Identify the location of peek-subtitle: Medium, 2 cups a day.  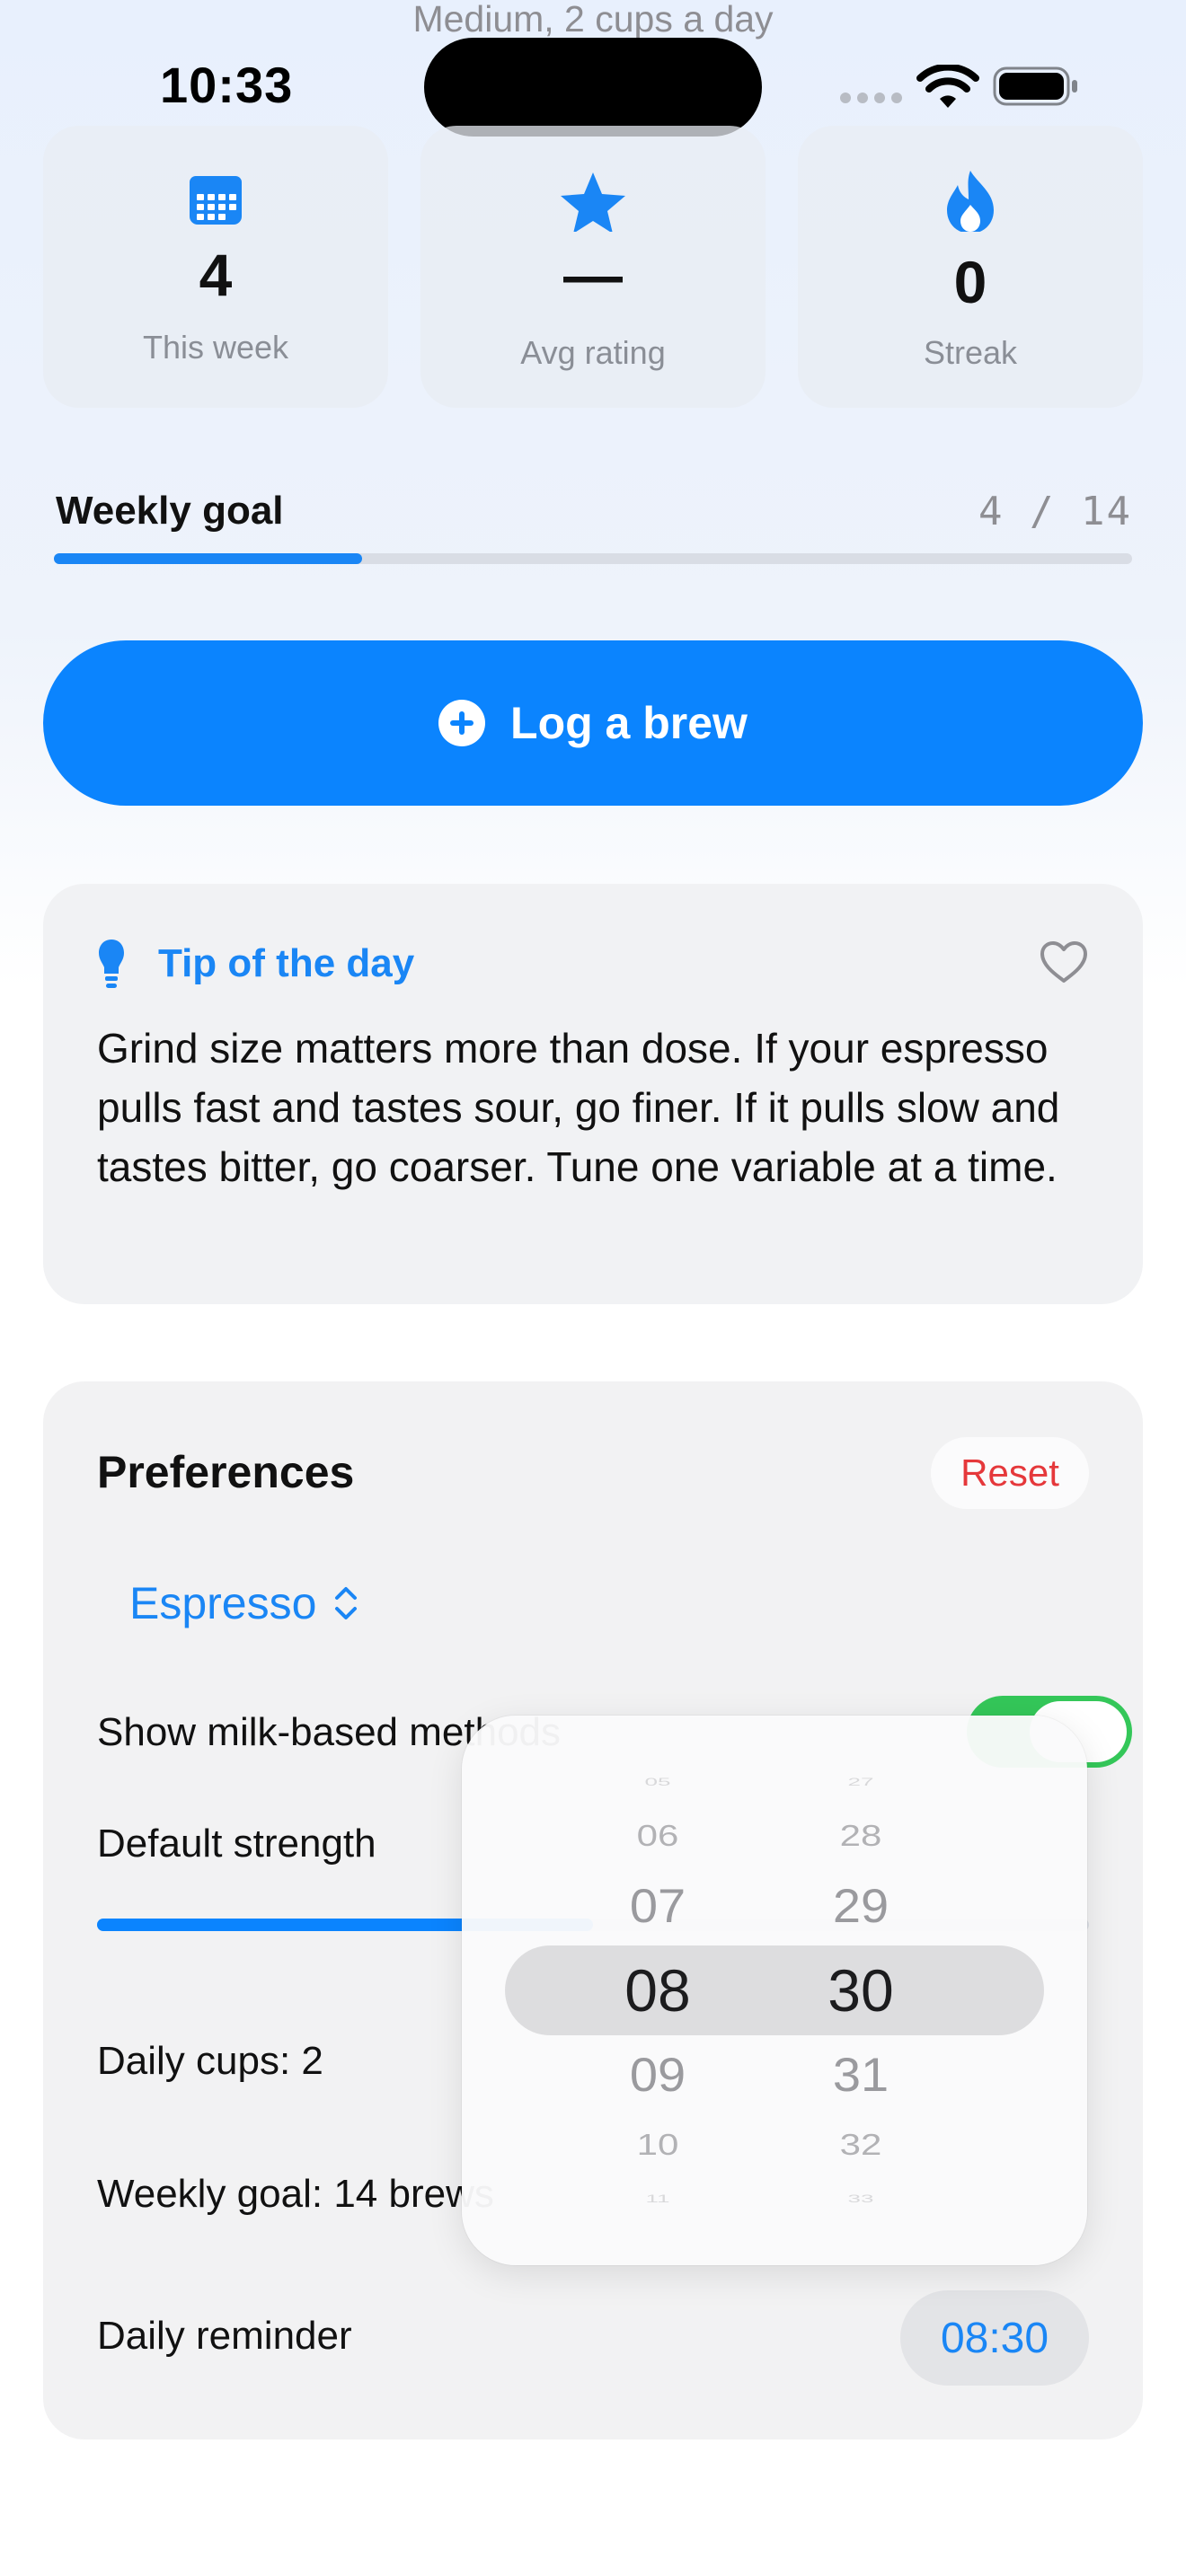
(593, 20).